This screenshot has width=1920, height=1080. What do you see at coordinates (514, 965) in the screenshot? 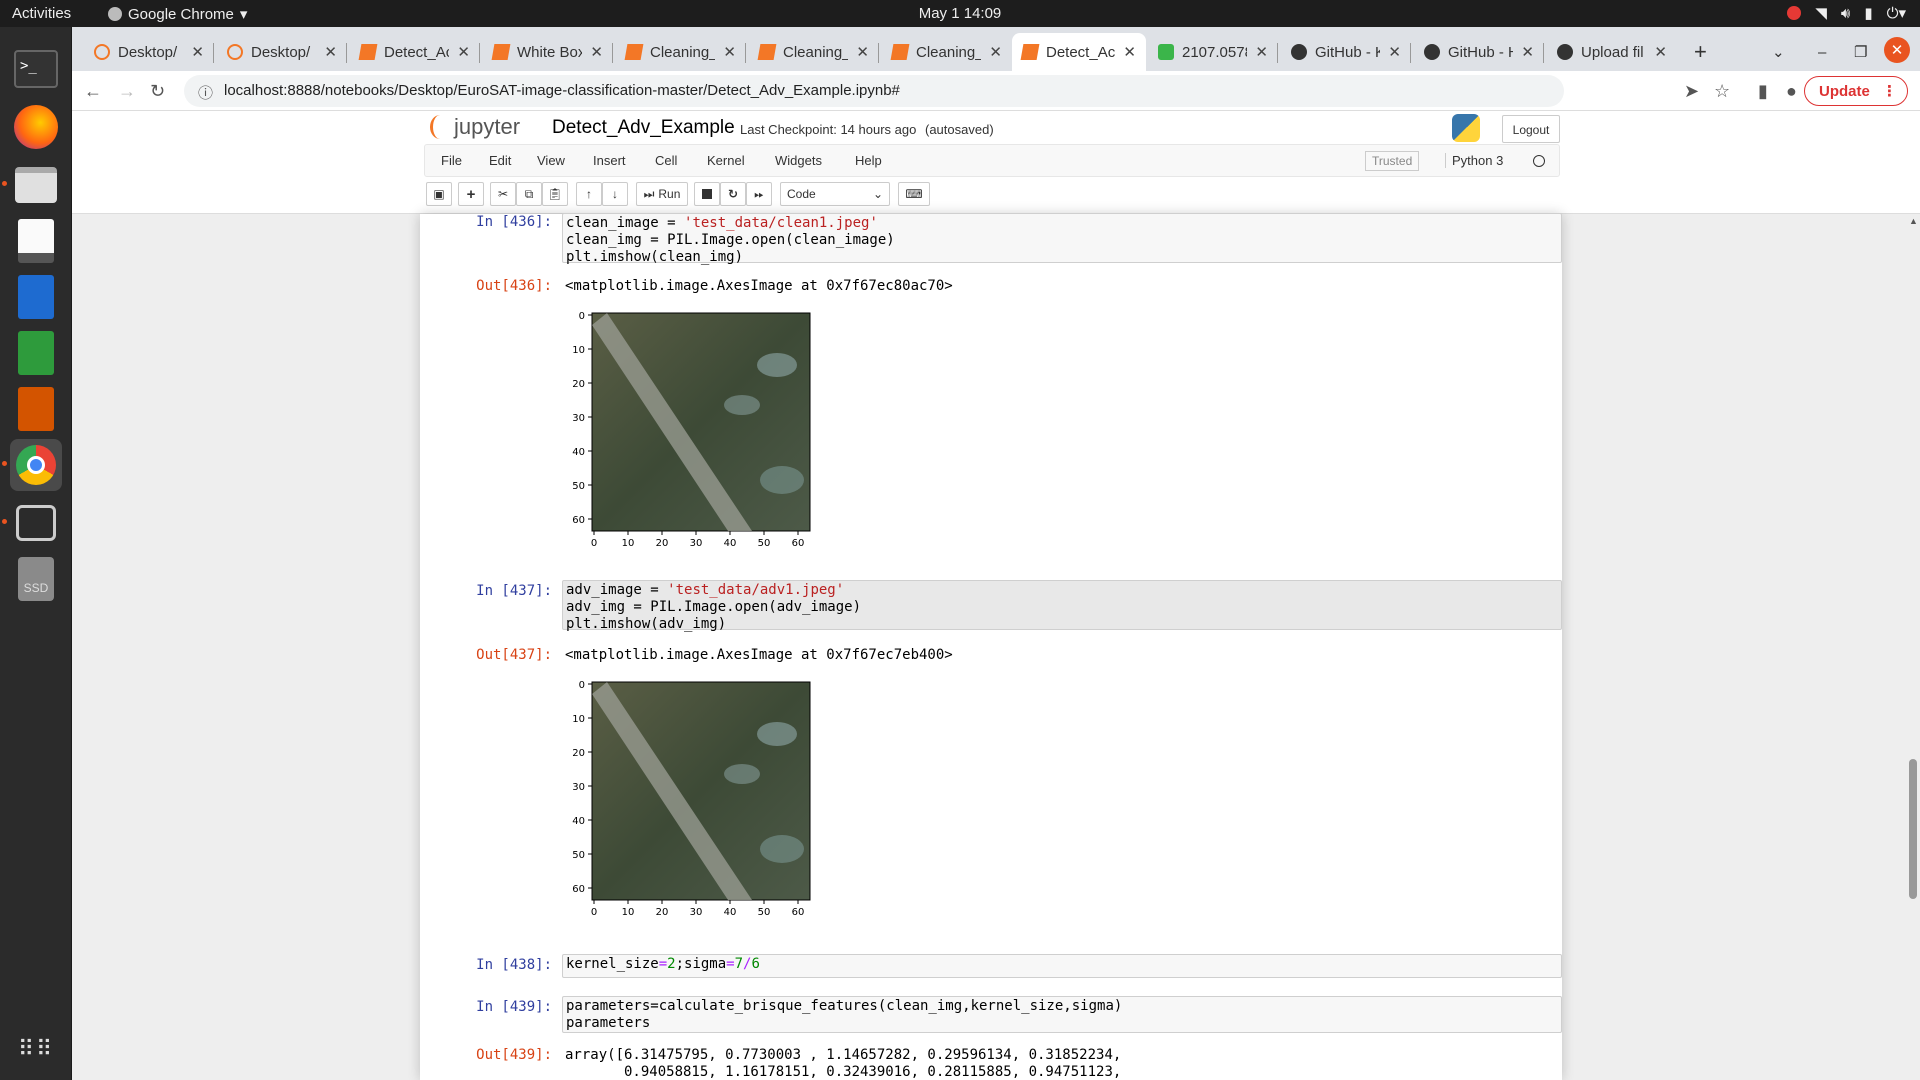
I see `input-prompt: In [438]:` at bounding box center [514, 965].